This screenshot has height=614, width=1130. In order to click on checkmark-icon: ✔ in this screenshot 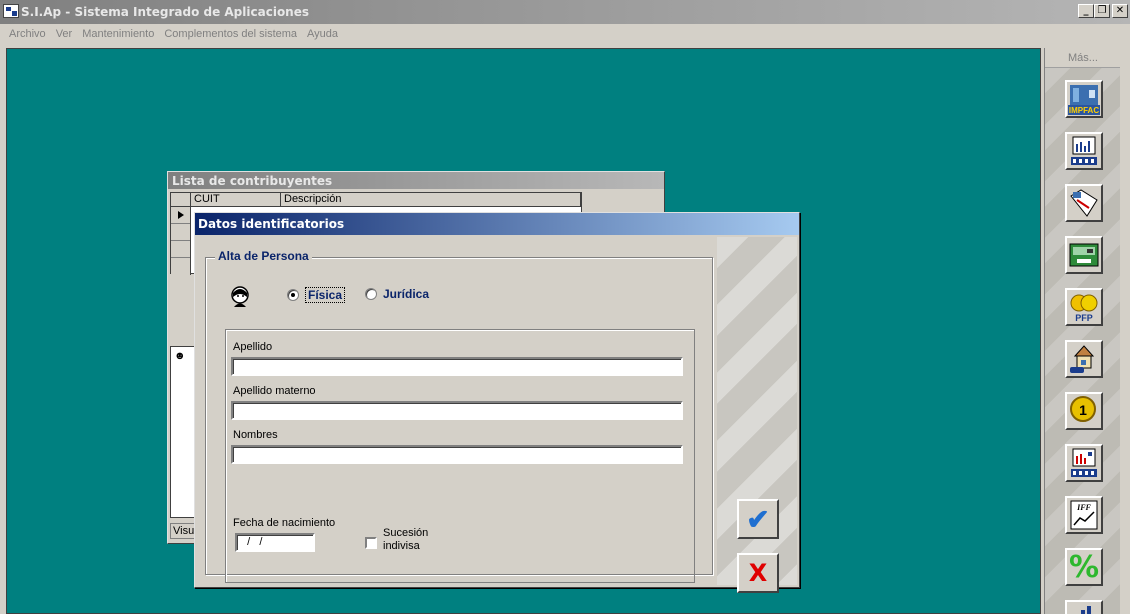, I will do `click(758, 519)`.